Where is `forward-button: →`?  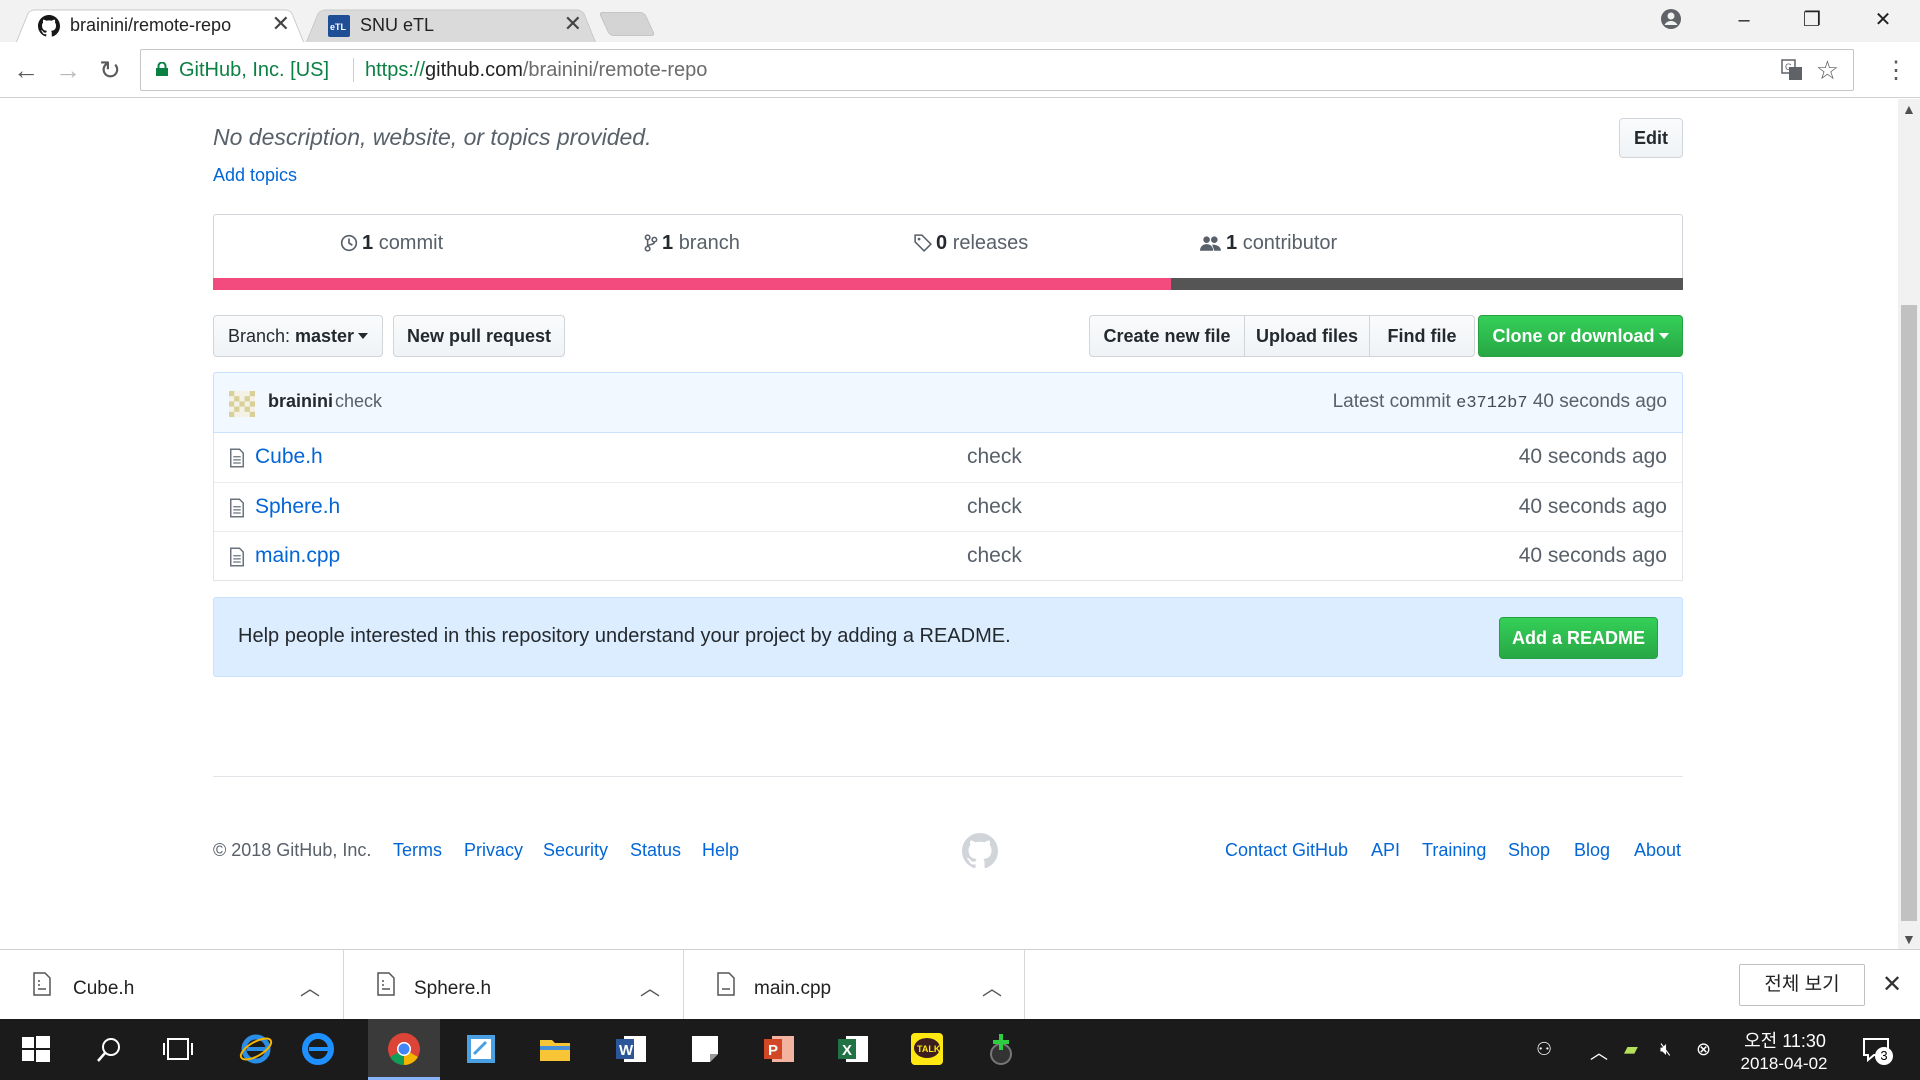 forward-button: → is located at coordinates (68, 70).